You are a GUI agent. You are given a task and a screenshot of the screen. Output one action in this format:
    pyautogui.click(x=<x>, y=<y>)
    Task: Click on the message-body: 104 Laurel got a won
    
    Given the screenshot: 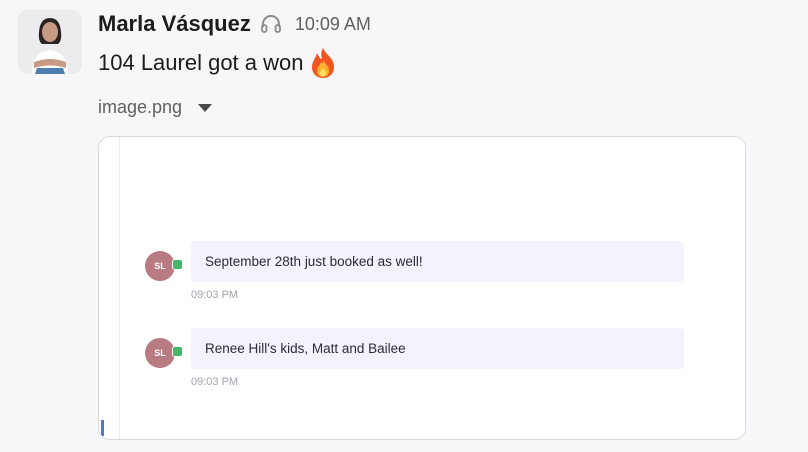 What is the action you would take?
    pyautogui.click(x=219, y=63)
    